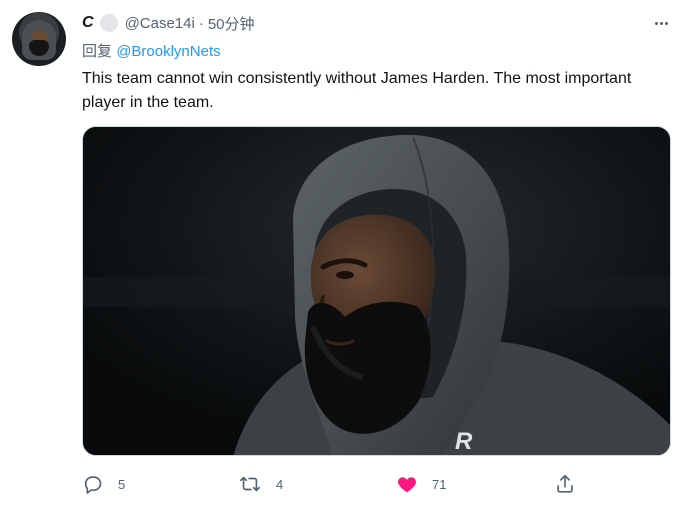  What do you see at coordinates (39, 39) in the screenshot?
I see `avatar` at bounding box center [39, 39].